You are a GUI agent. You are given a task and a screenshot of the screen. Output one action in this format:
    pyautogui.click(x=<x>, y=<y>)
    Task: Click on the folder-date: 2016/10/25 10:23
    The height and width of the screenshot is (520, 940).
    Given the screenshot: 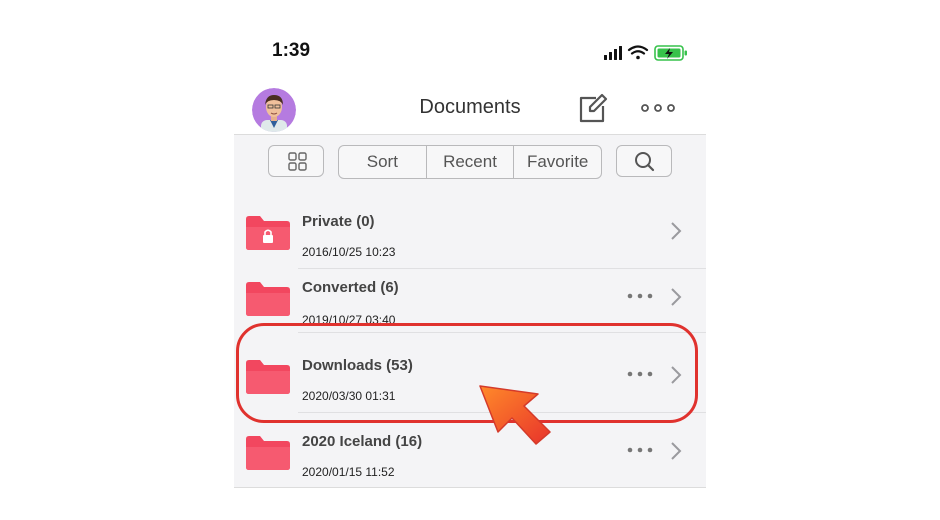 What is the action you would take?
    pyautogui.click(x=349, y=252)
    